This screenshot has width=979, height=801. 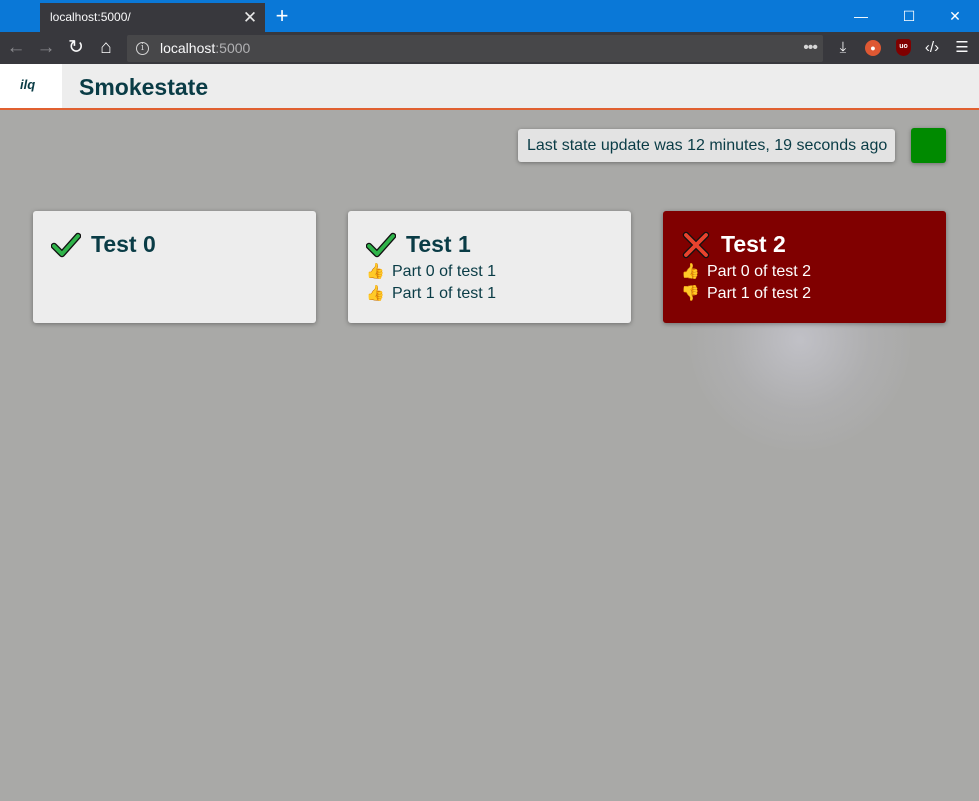 I want to click on part-label: Part 1 of test 1, so click(x=444, y=293).